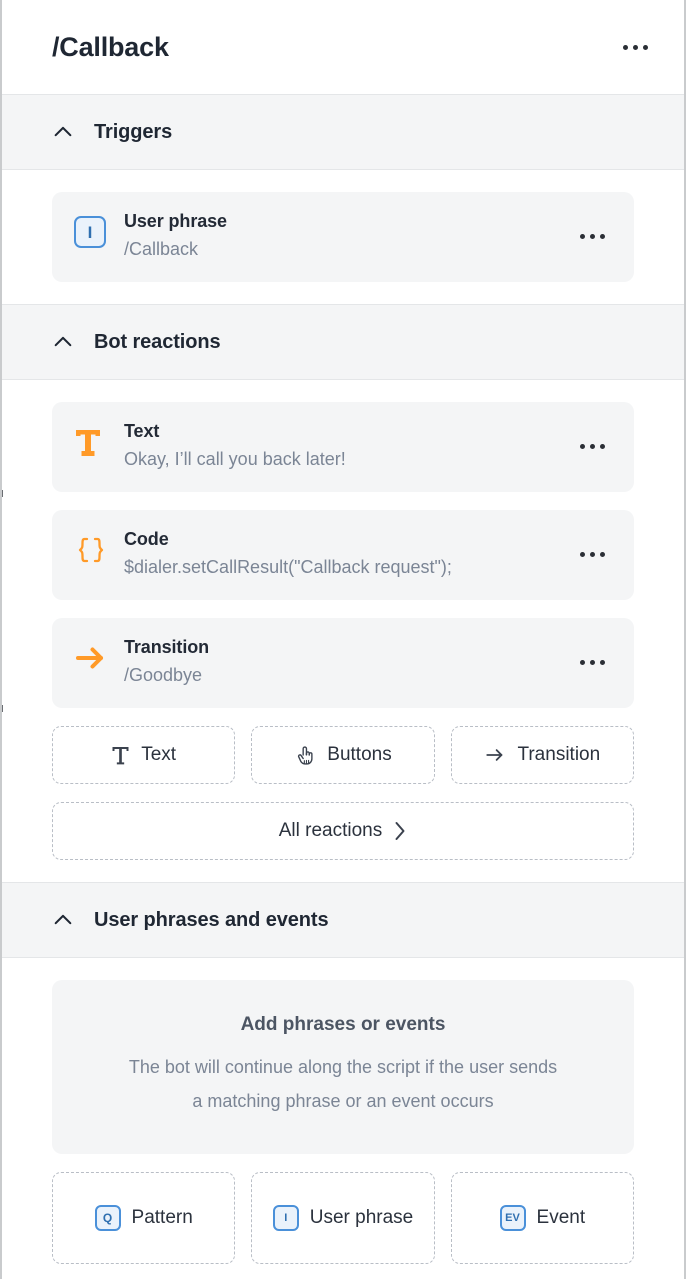 The width and height of the screenshot is (686, 1279). Describe the element at coordinates (159, 754) in the screenshot. I see `button-label: Text` at that location.